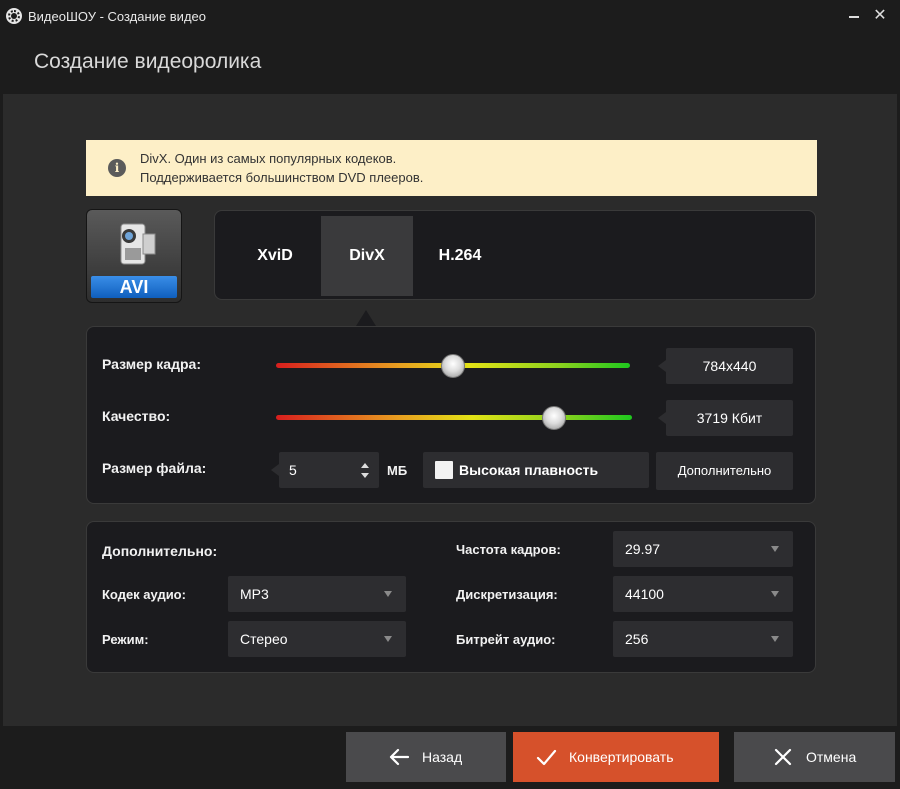 The image size is (900, 789). I want to click on high-smoothness-checkbox: Высокая плавность, so click(536, 470).